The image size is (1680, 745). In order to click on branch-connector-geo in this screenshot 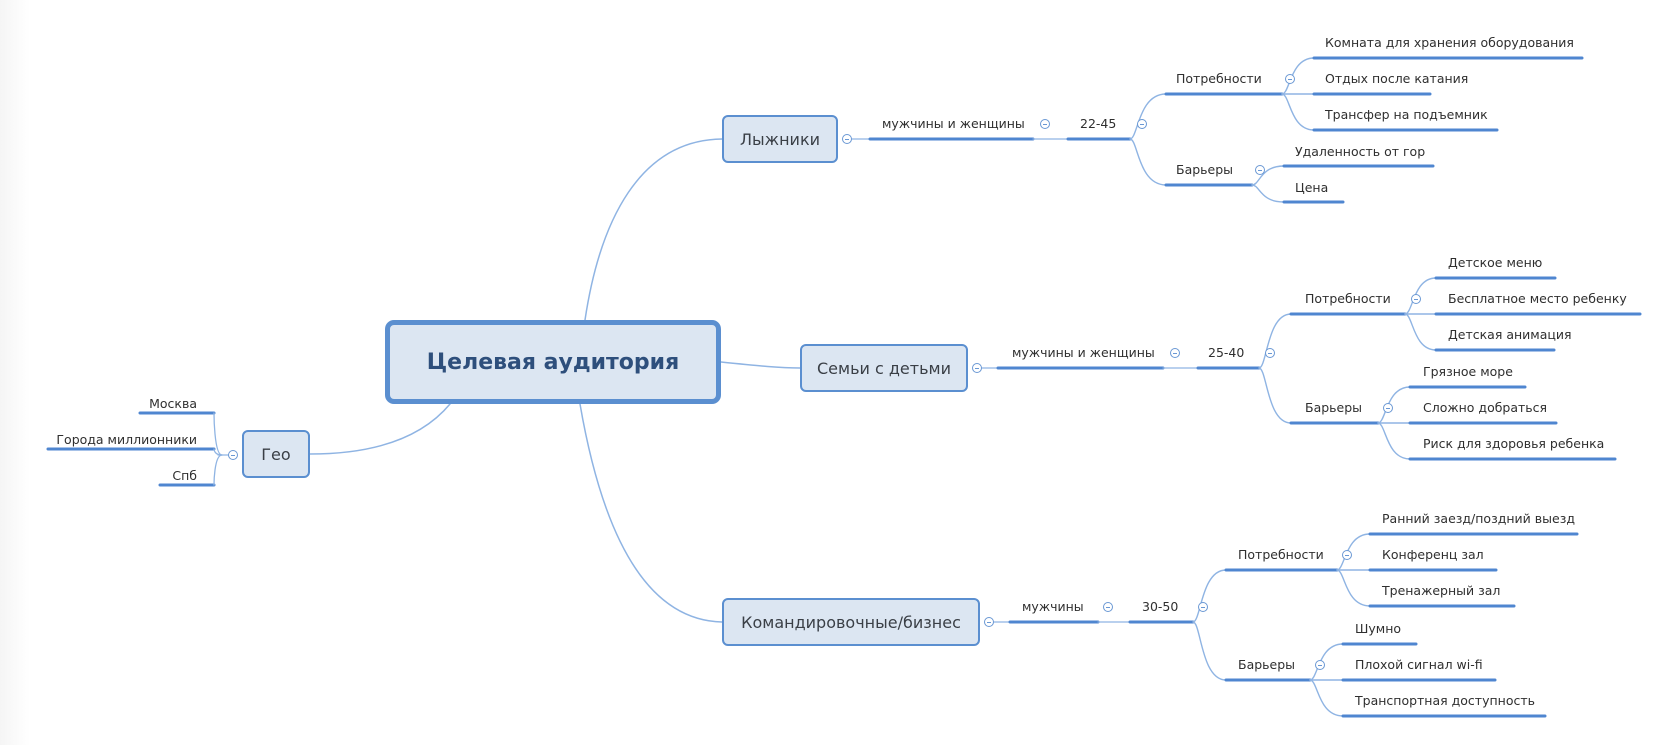, I will do `click(380, 429)`.